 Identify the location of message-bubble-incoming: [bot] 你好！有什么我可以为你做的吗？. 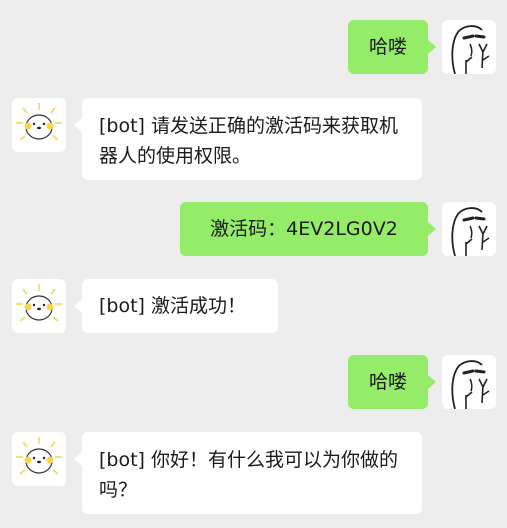
(252, 473).